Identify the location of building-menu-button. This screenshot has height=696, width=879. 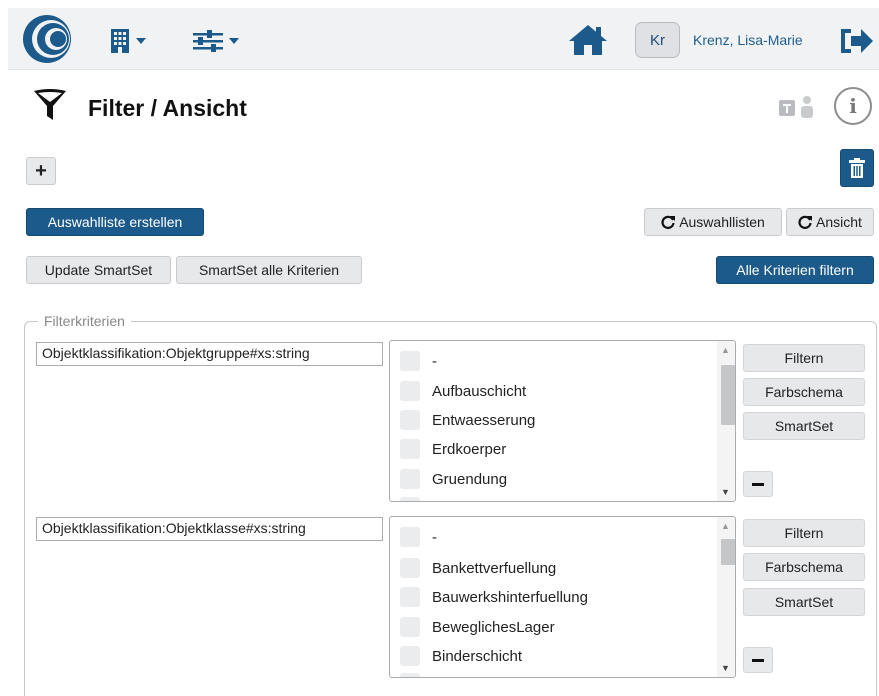
(128, 41).